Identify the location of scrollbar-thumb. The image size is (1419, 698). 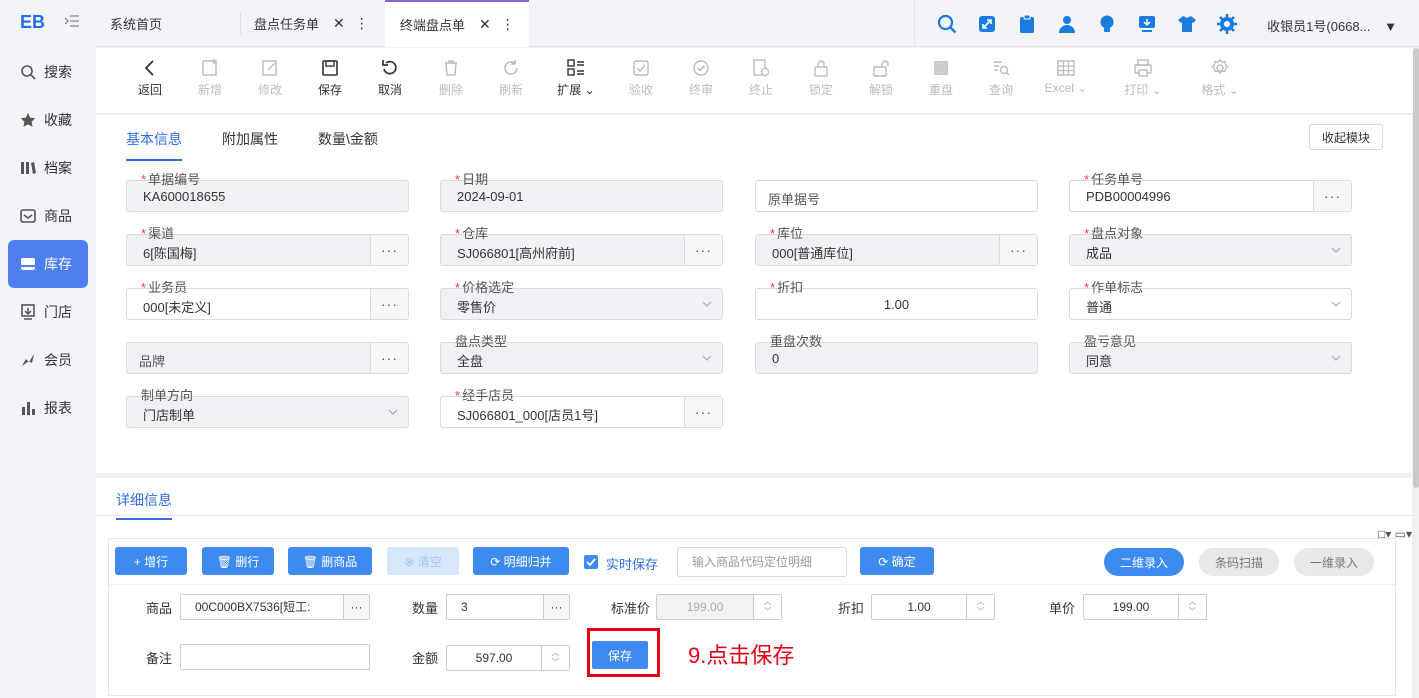
(1416, 268).